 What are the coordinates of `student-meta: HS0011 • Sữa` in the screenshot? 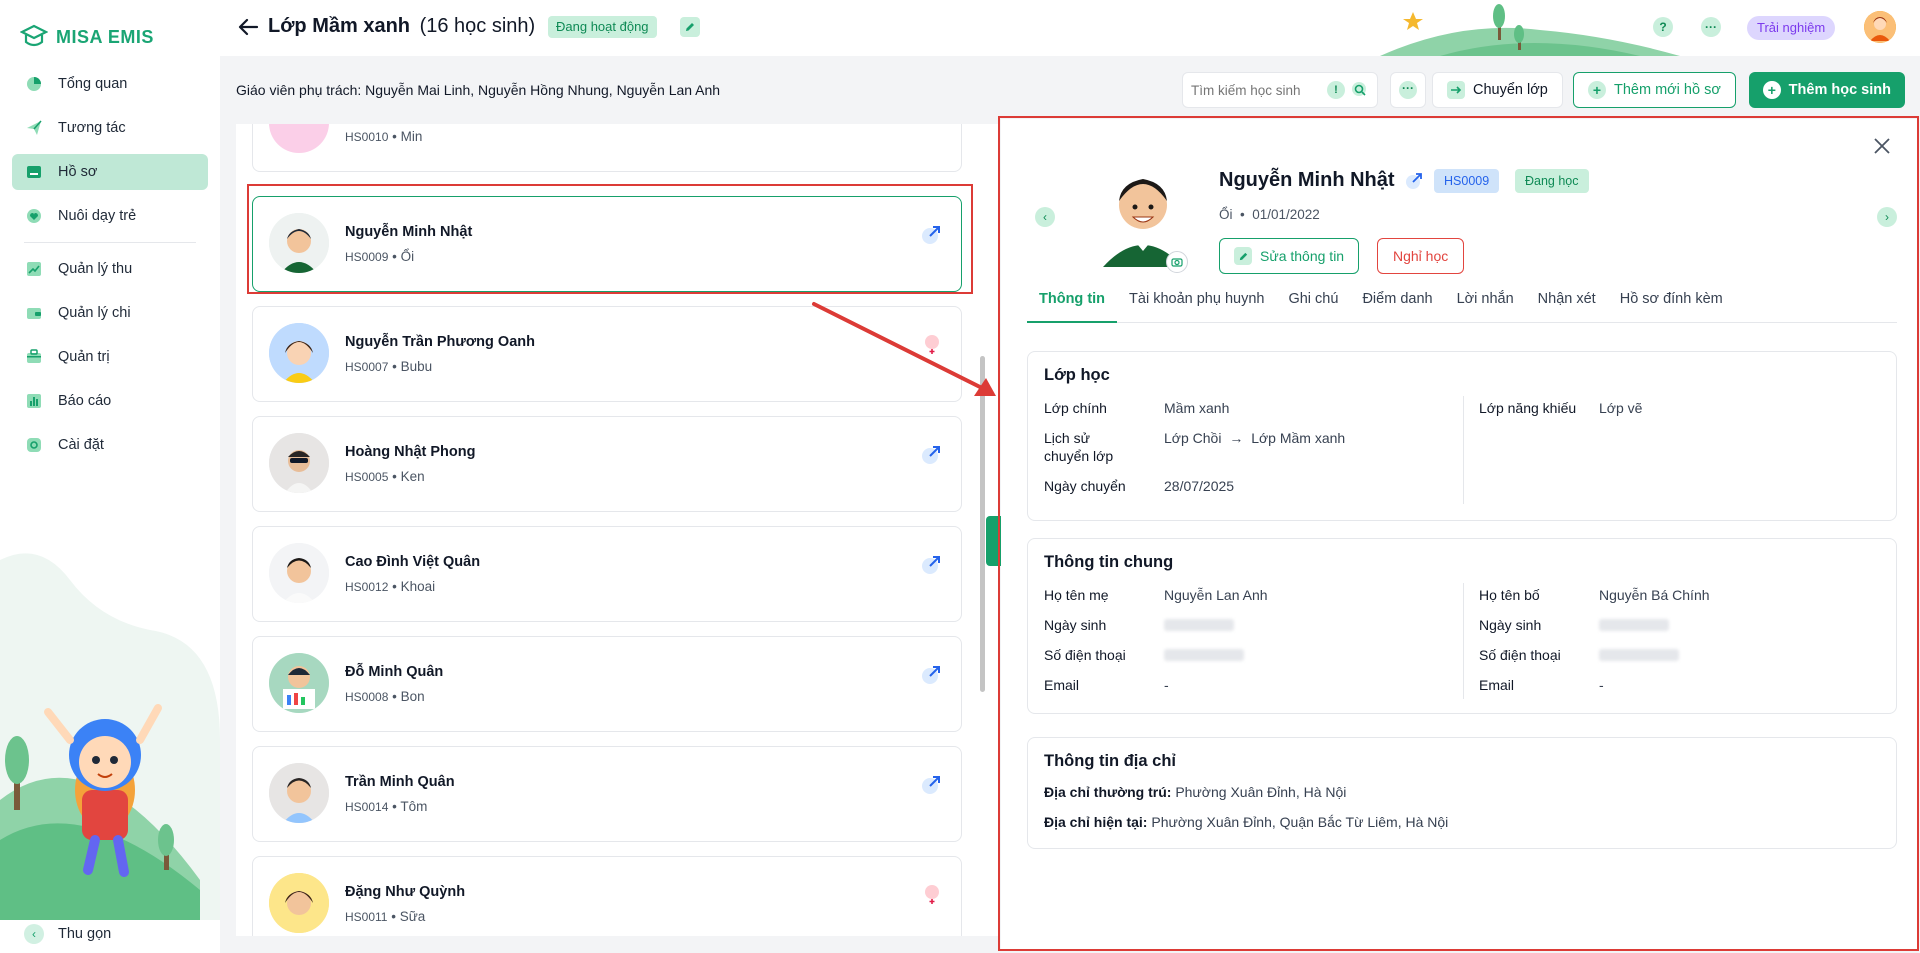 It's located at (385, 916).